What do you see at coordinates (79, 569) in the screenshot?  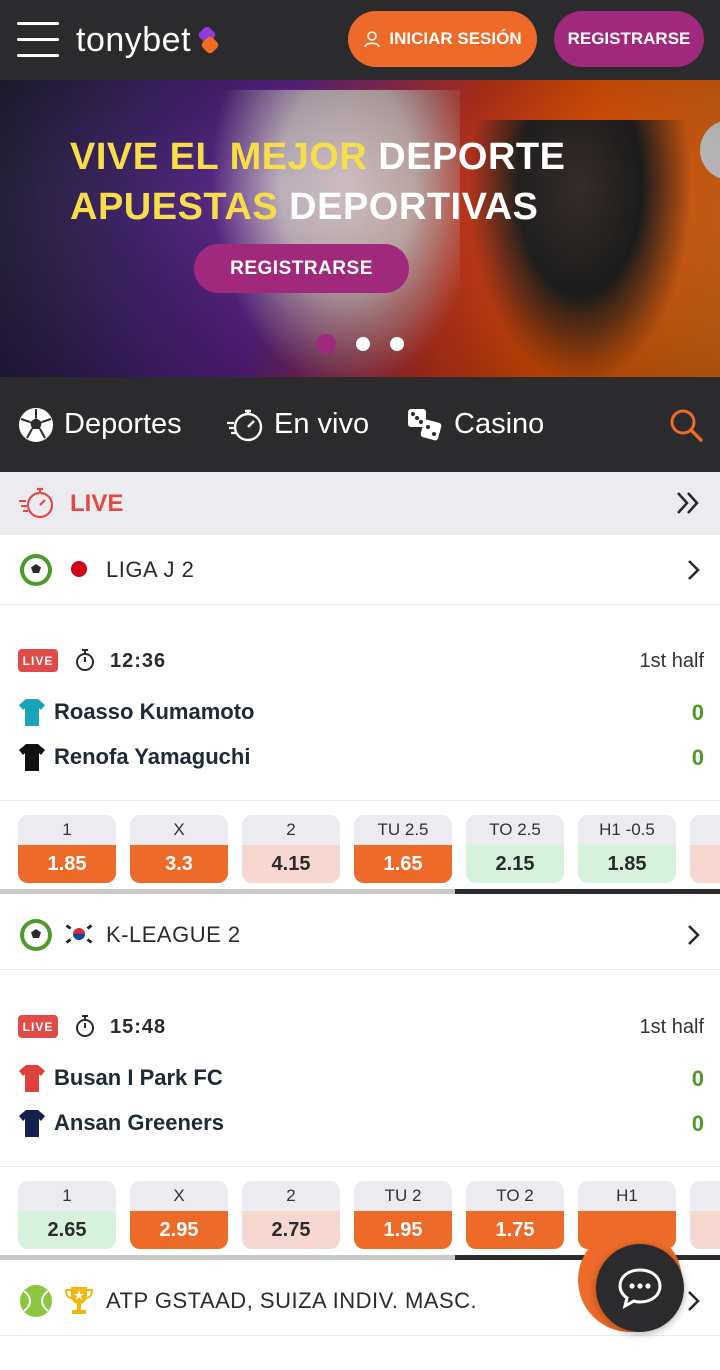 I see `japan-flag-icon` at bounding box center [79, 569].